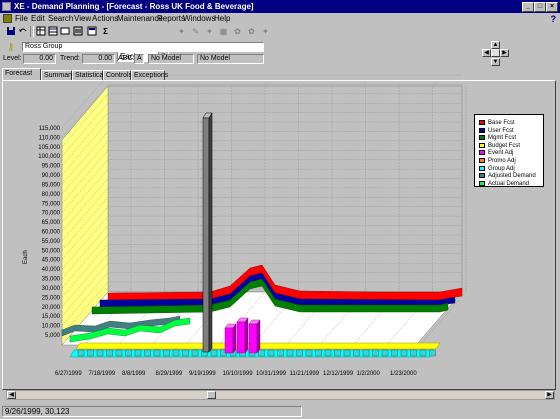 The height and width of the screenshot is (419, 560). What do you see at coordinates (51, 223) in the screenshot?
I see `y-tick-label: 65,000` at bounding box center [51, 223].